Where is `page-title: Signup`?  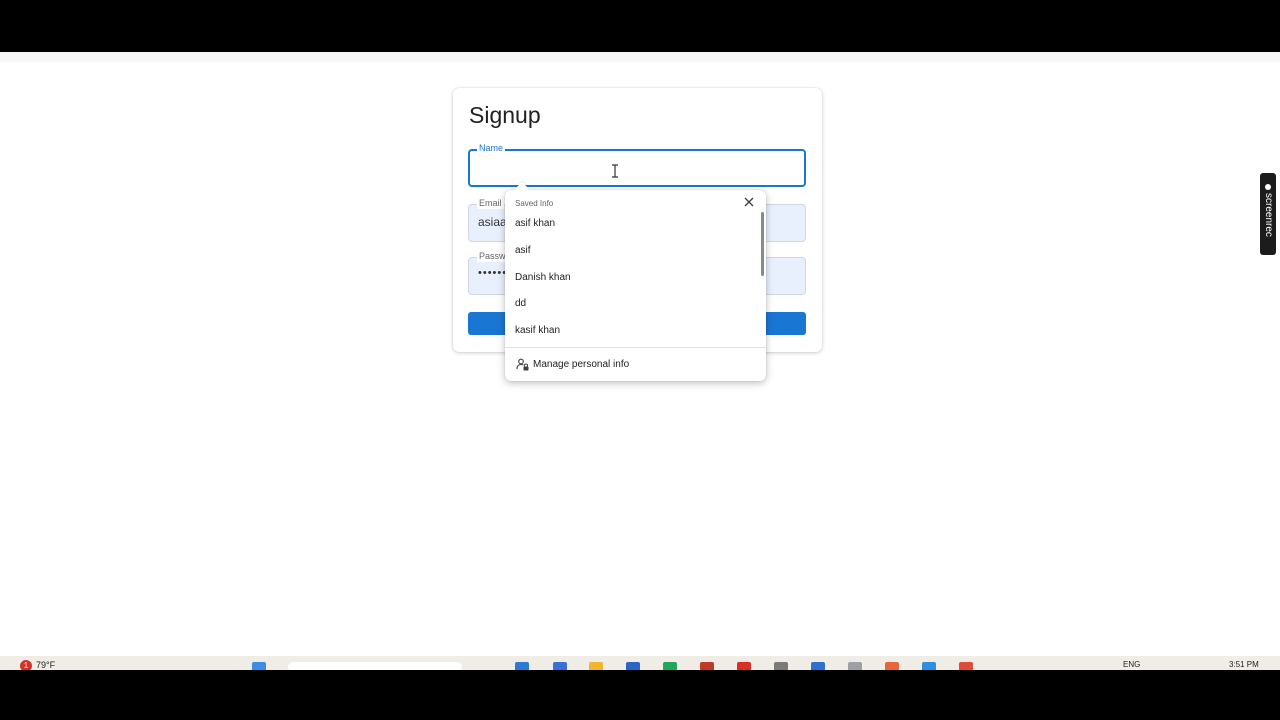 page-title: Signup is located at coordinates (505, 115).